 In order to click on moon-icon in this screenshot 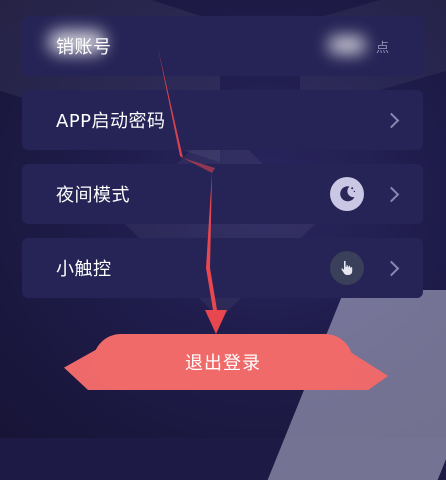, I will do `click(347, 194)`.